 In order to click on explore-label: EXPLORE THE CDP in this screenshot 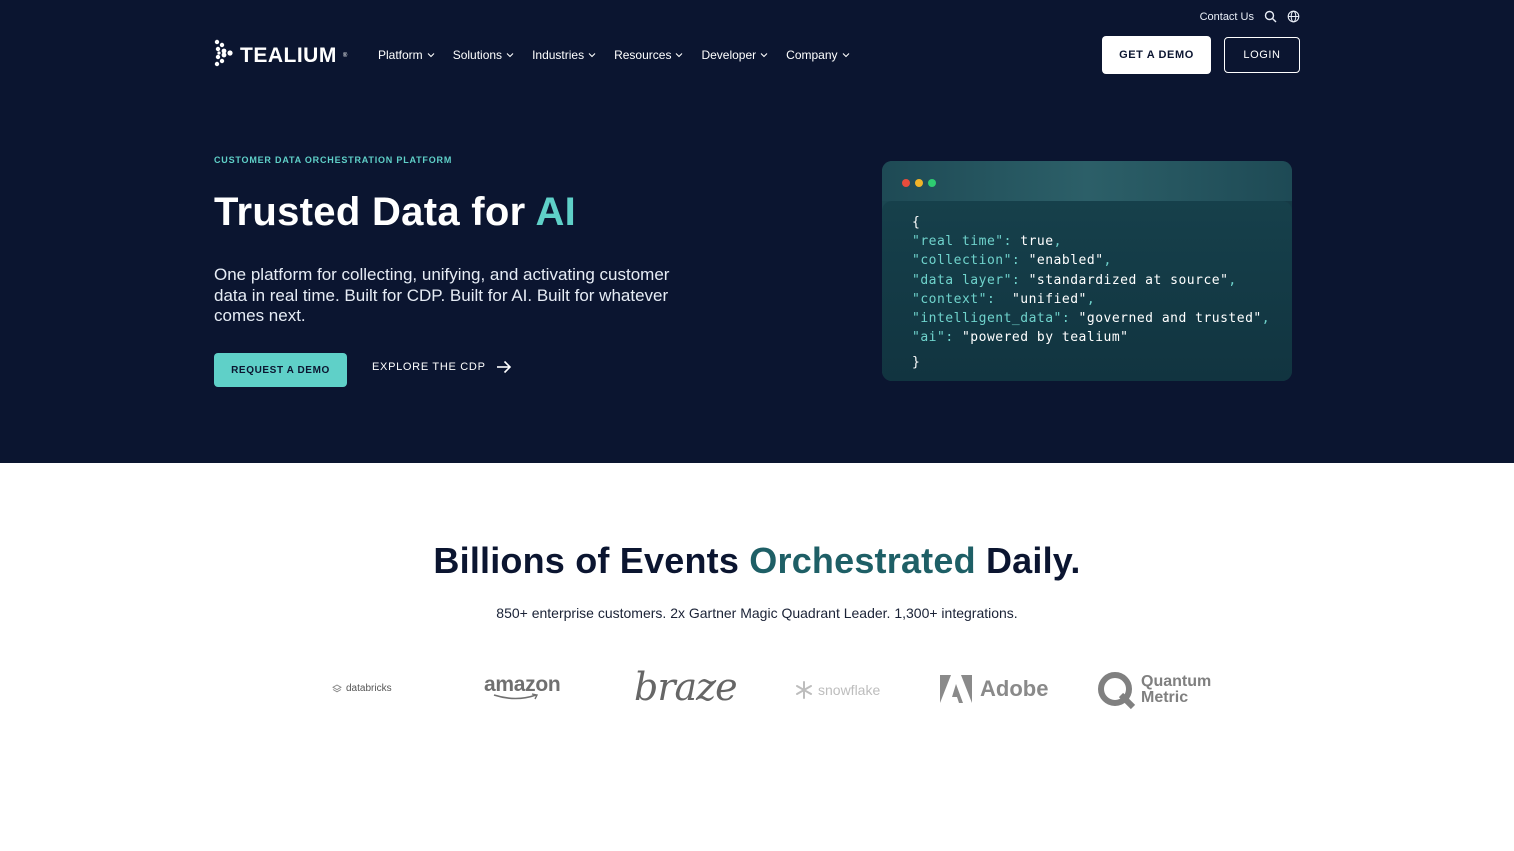, I will do `click(429, 367)`.